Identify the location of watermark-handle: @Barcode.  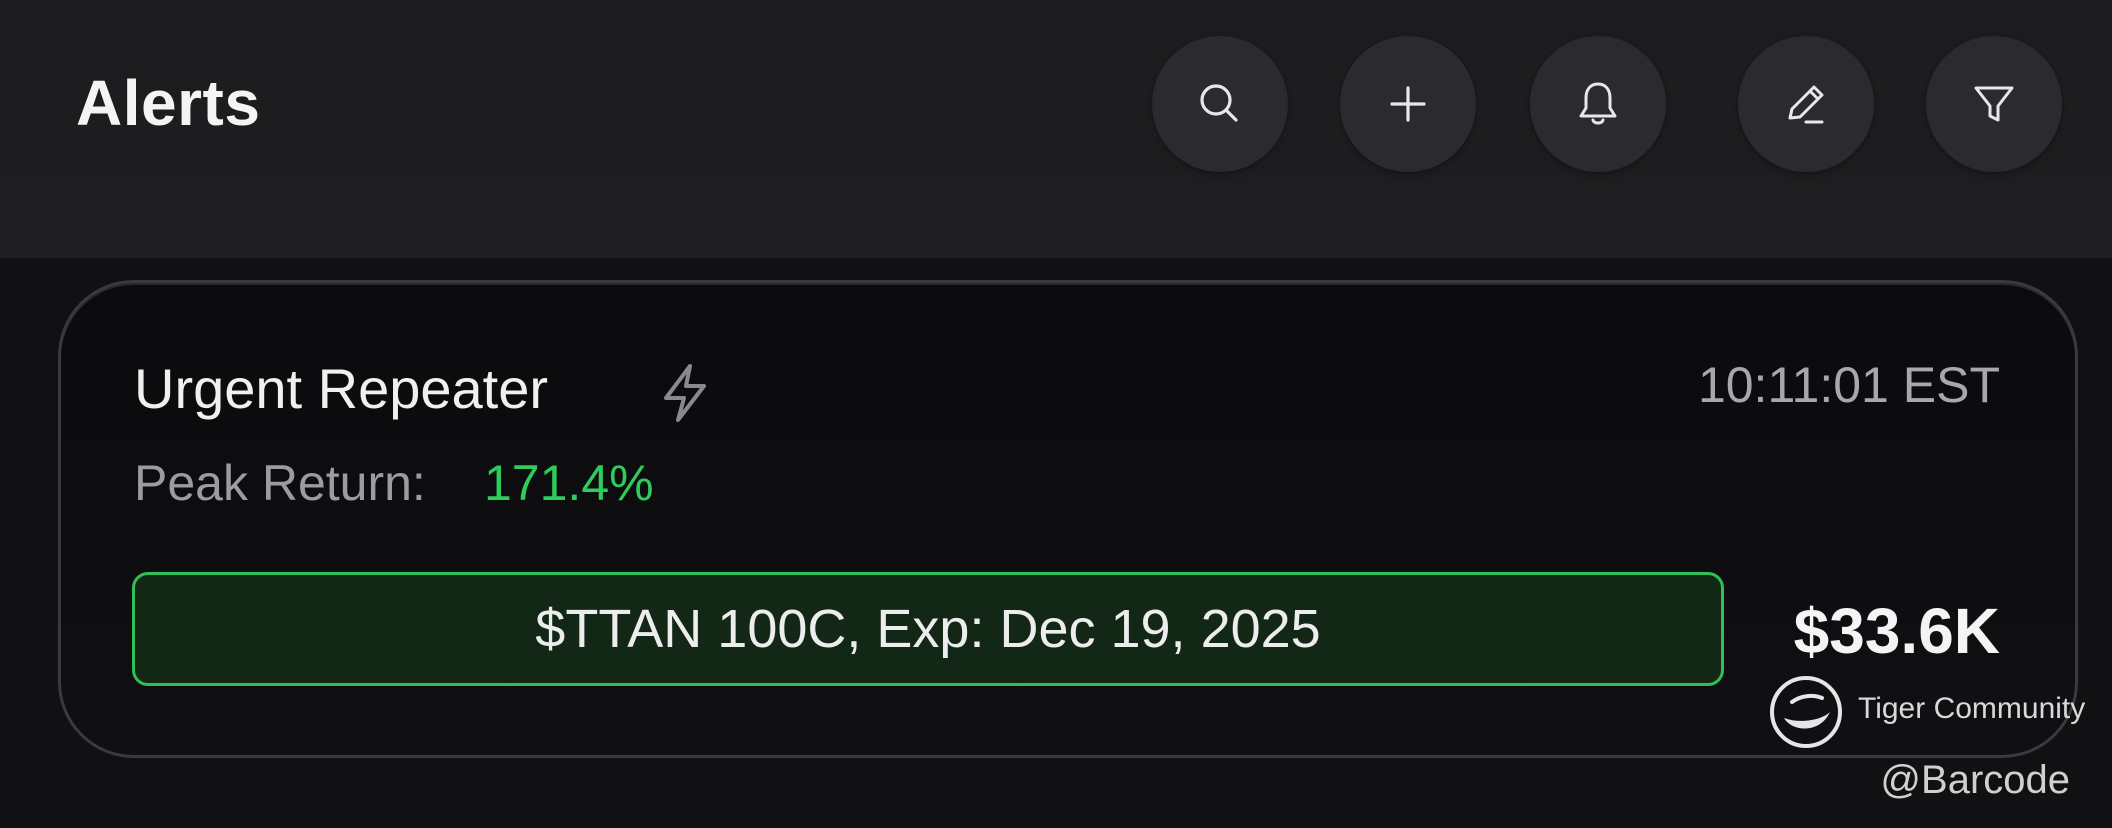
(1975, 780).